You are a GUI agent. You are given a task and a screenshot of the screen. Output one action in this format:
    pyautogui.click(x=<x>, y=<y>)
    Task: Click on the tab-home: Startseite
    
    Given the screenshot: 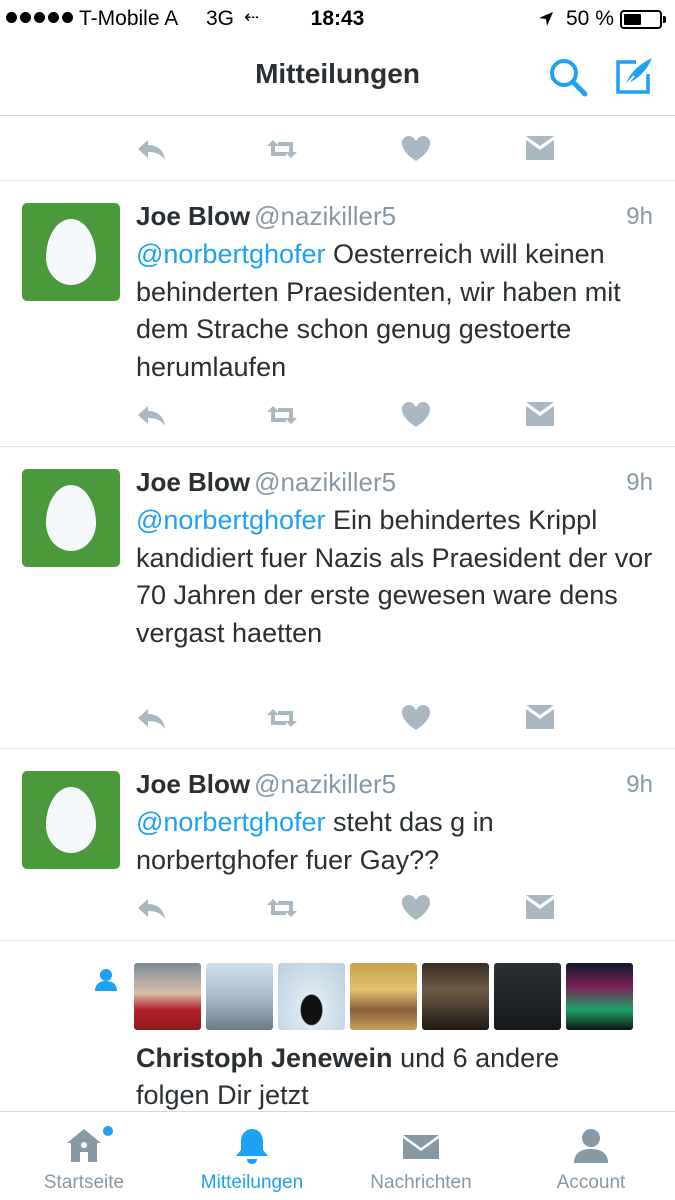 What is the action you would take?
    pyautogui.click(x=84, y=1156)
    